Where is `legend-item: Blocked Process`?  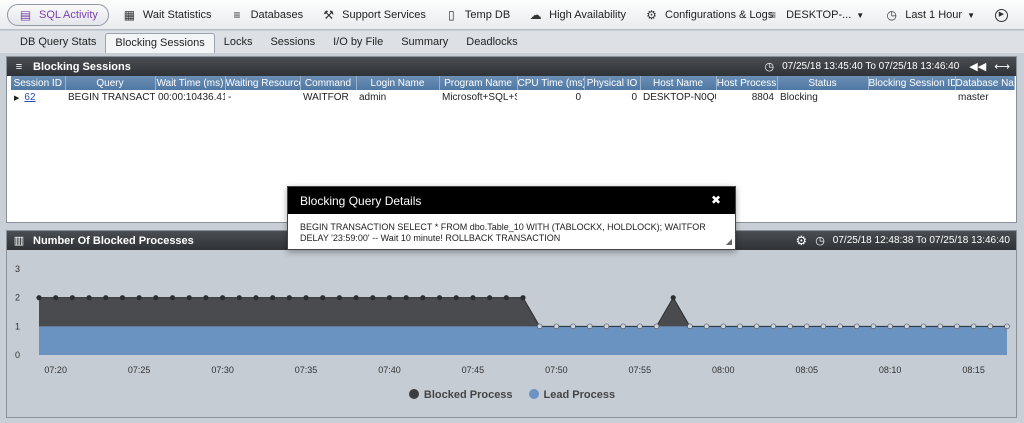 legend-item: Blocked Process is located at coordinates (460, 395).